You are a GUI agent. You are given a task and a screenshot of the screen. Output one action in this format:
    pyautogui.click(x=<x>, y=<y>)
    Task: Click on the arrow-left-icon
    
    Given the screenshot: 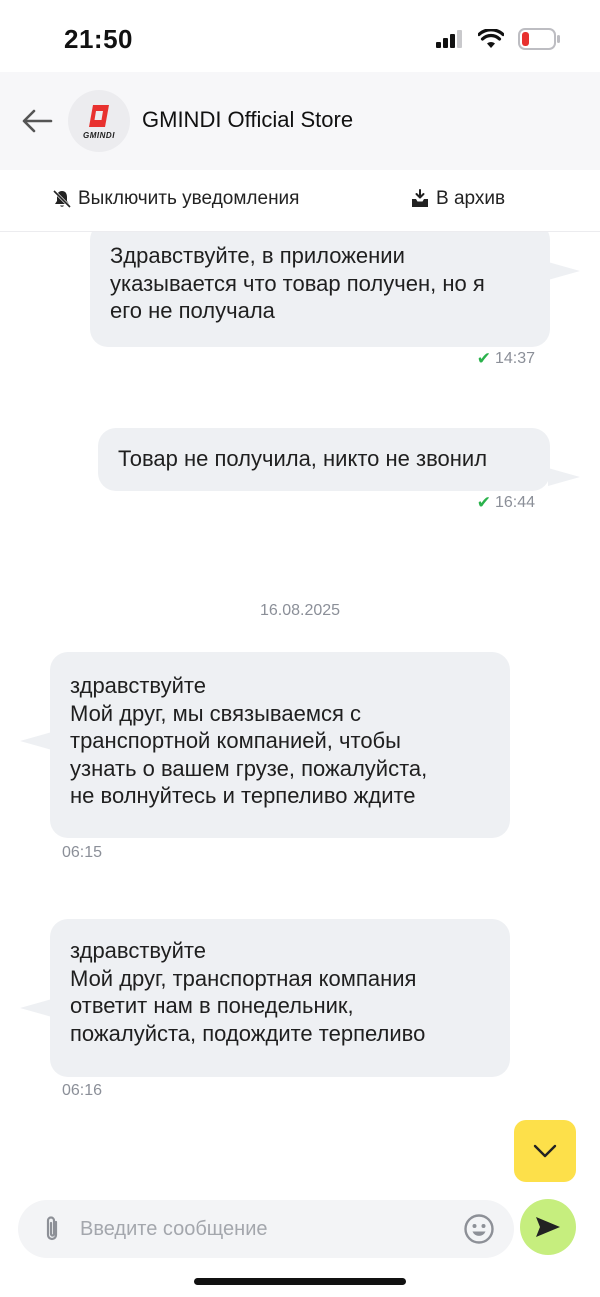 What is the action you would take?
    pyautogui.click(x=37, y=121)
    